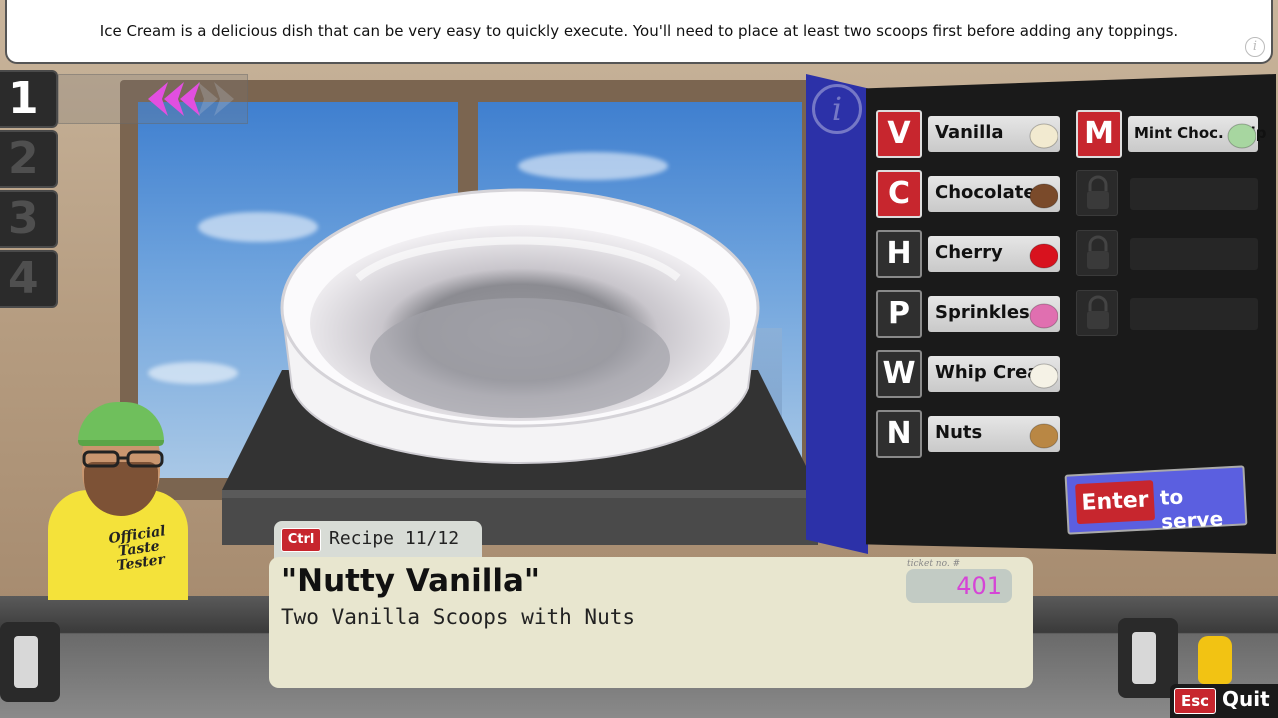  I want to click on ingredient-vanilla-button: V Vanilla, so click(971, 134).